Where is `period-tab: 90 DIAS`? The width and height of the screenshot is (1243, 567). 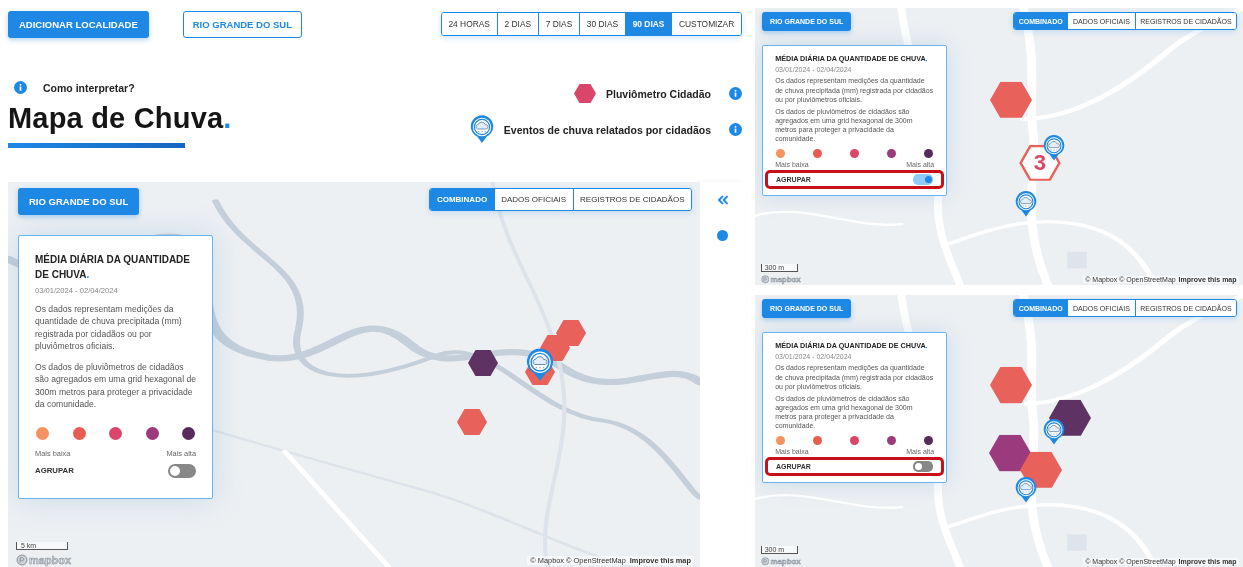
period-tab: 90 DIAS is located at coordinates (648, 24).